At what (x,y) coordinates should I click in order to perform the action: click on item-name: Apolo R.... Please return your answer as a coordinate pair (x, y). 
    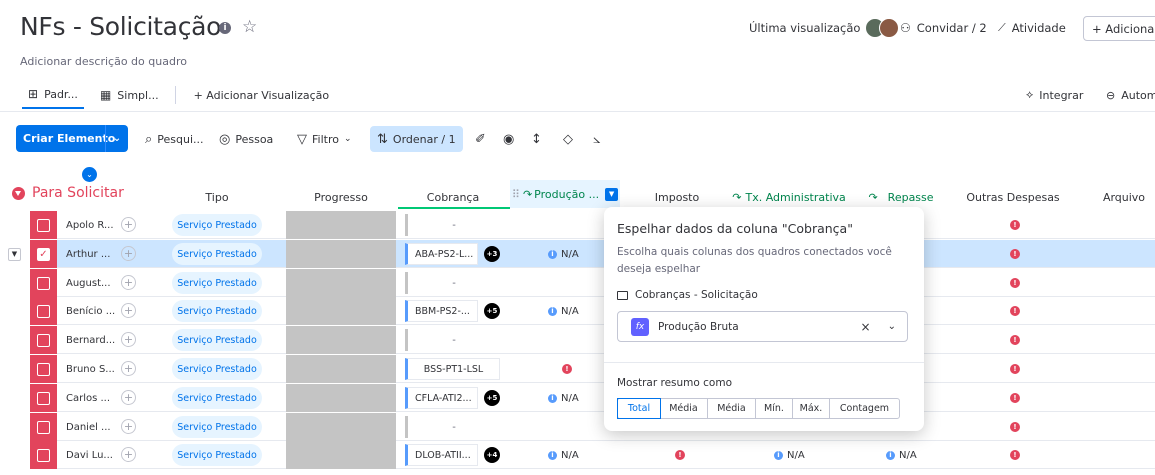
    Looking at the image, I should click on (90, 225).